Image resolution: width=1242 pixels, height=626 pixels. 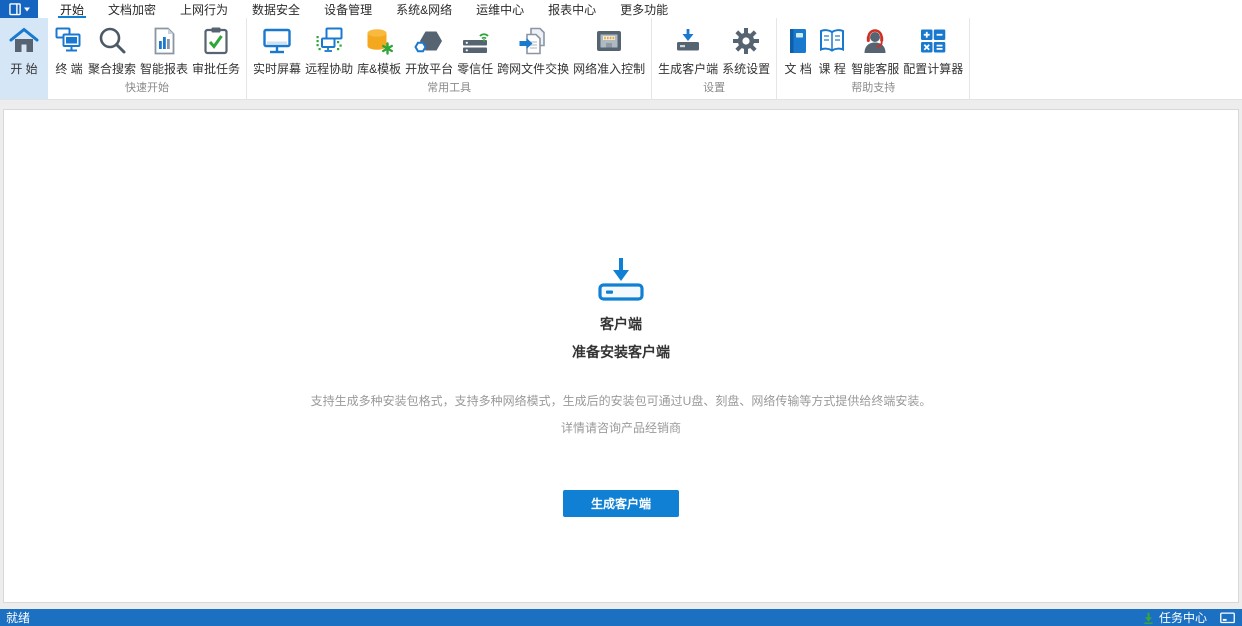 I want to click on ribbon-item-smart-support: 智能客服, so click(x=875, y=51).